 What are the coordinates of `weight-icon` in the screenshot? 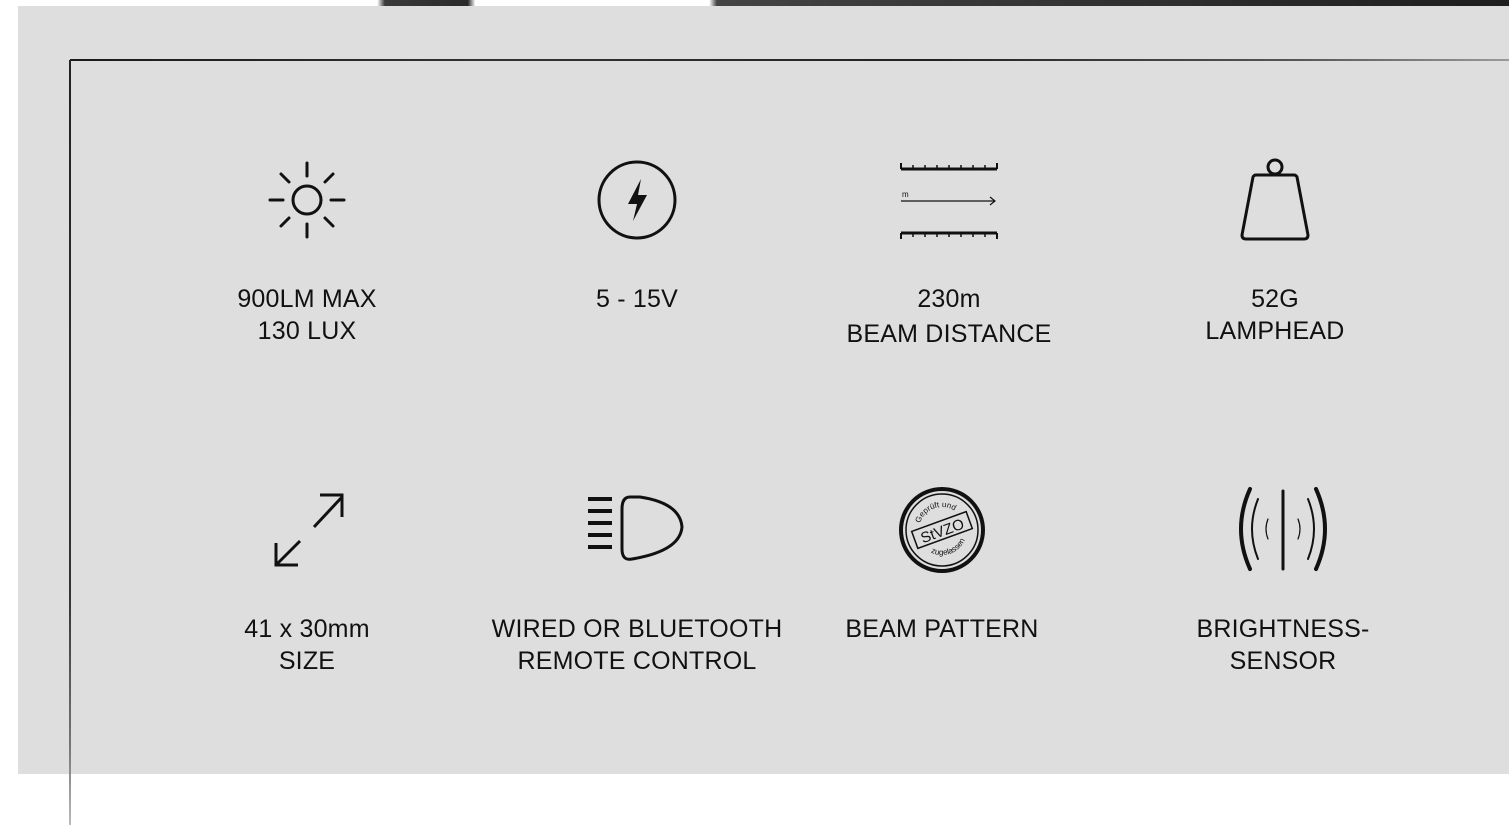 It's located at (1275, 199).